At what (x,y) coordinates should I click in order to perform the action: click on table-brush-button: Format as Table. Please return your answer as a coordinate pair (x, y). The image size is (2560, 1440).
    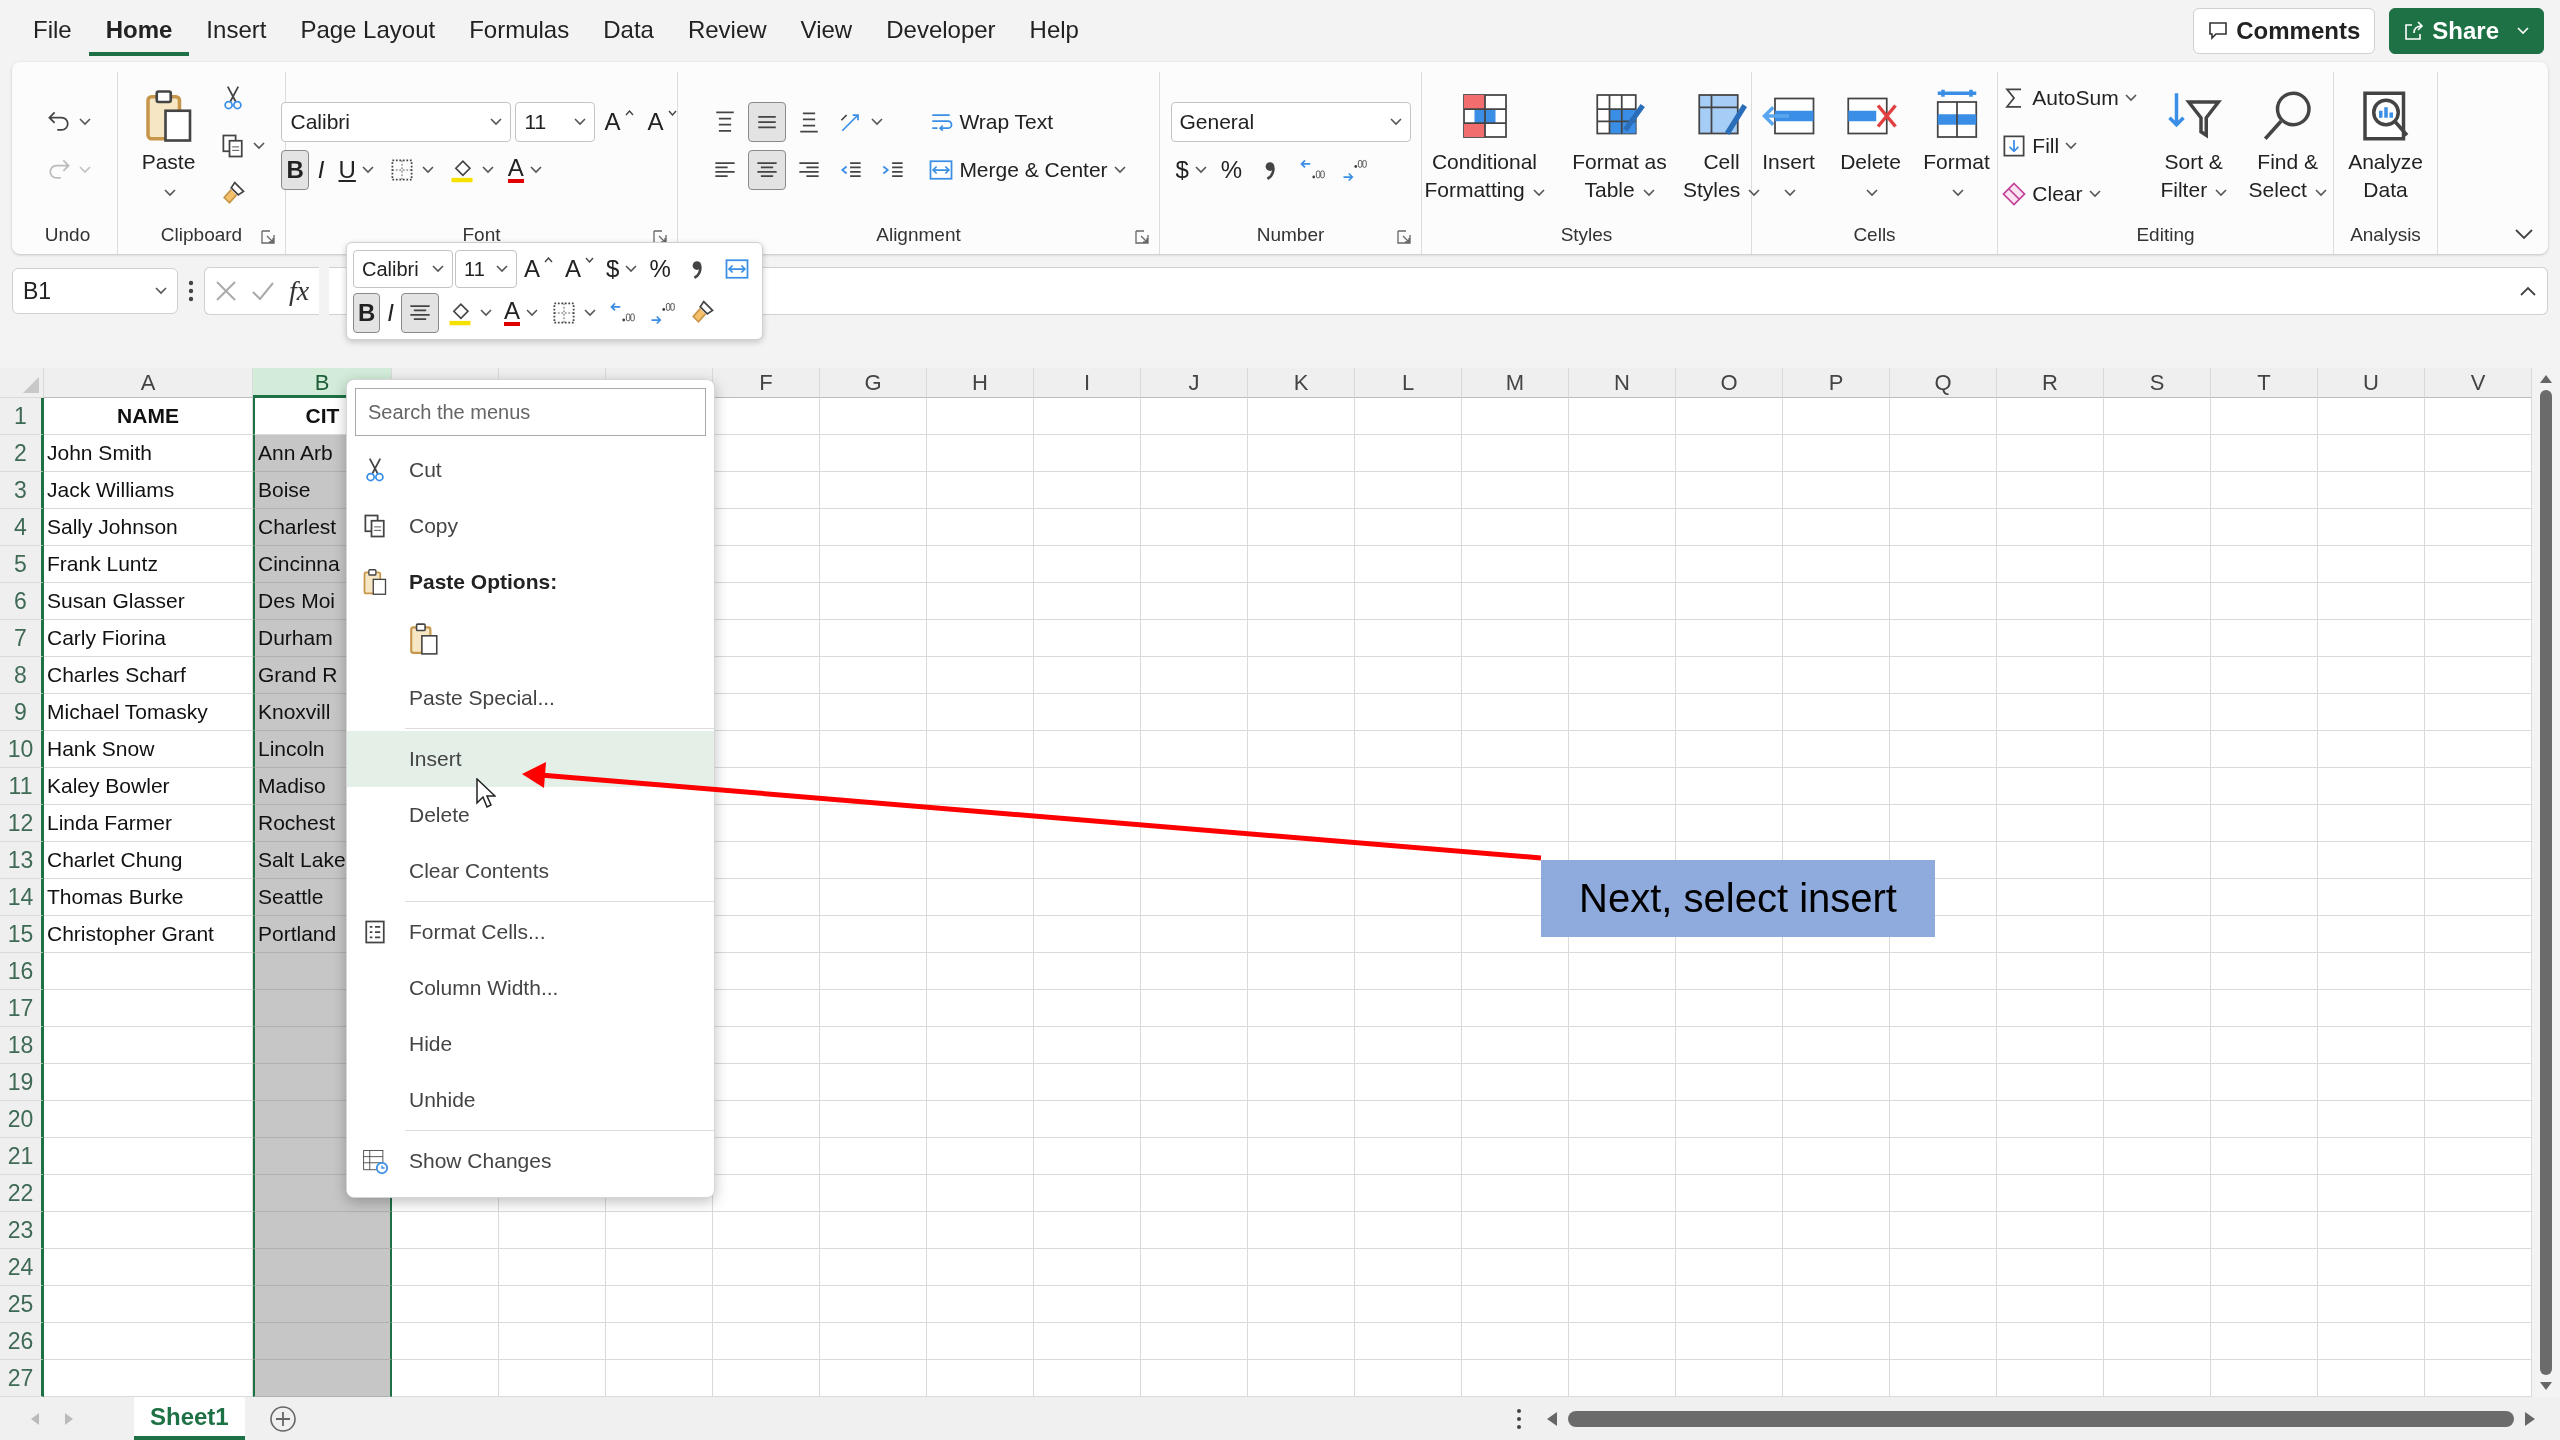
    Looking at the image, I should click on (1619, 146).